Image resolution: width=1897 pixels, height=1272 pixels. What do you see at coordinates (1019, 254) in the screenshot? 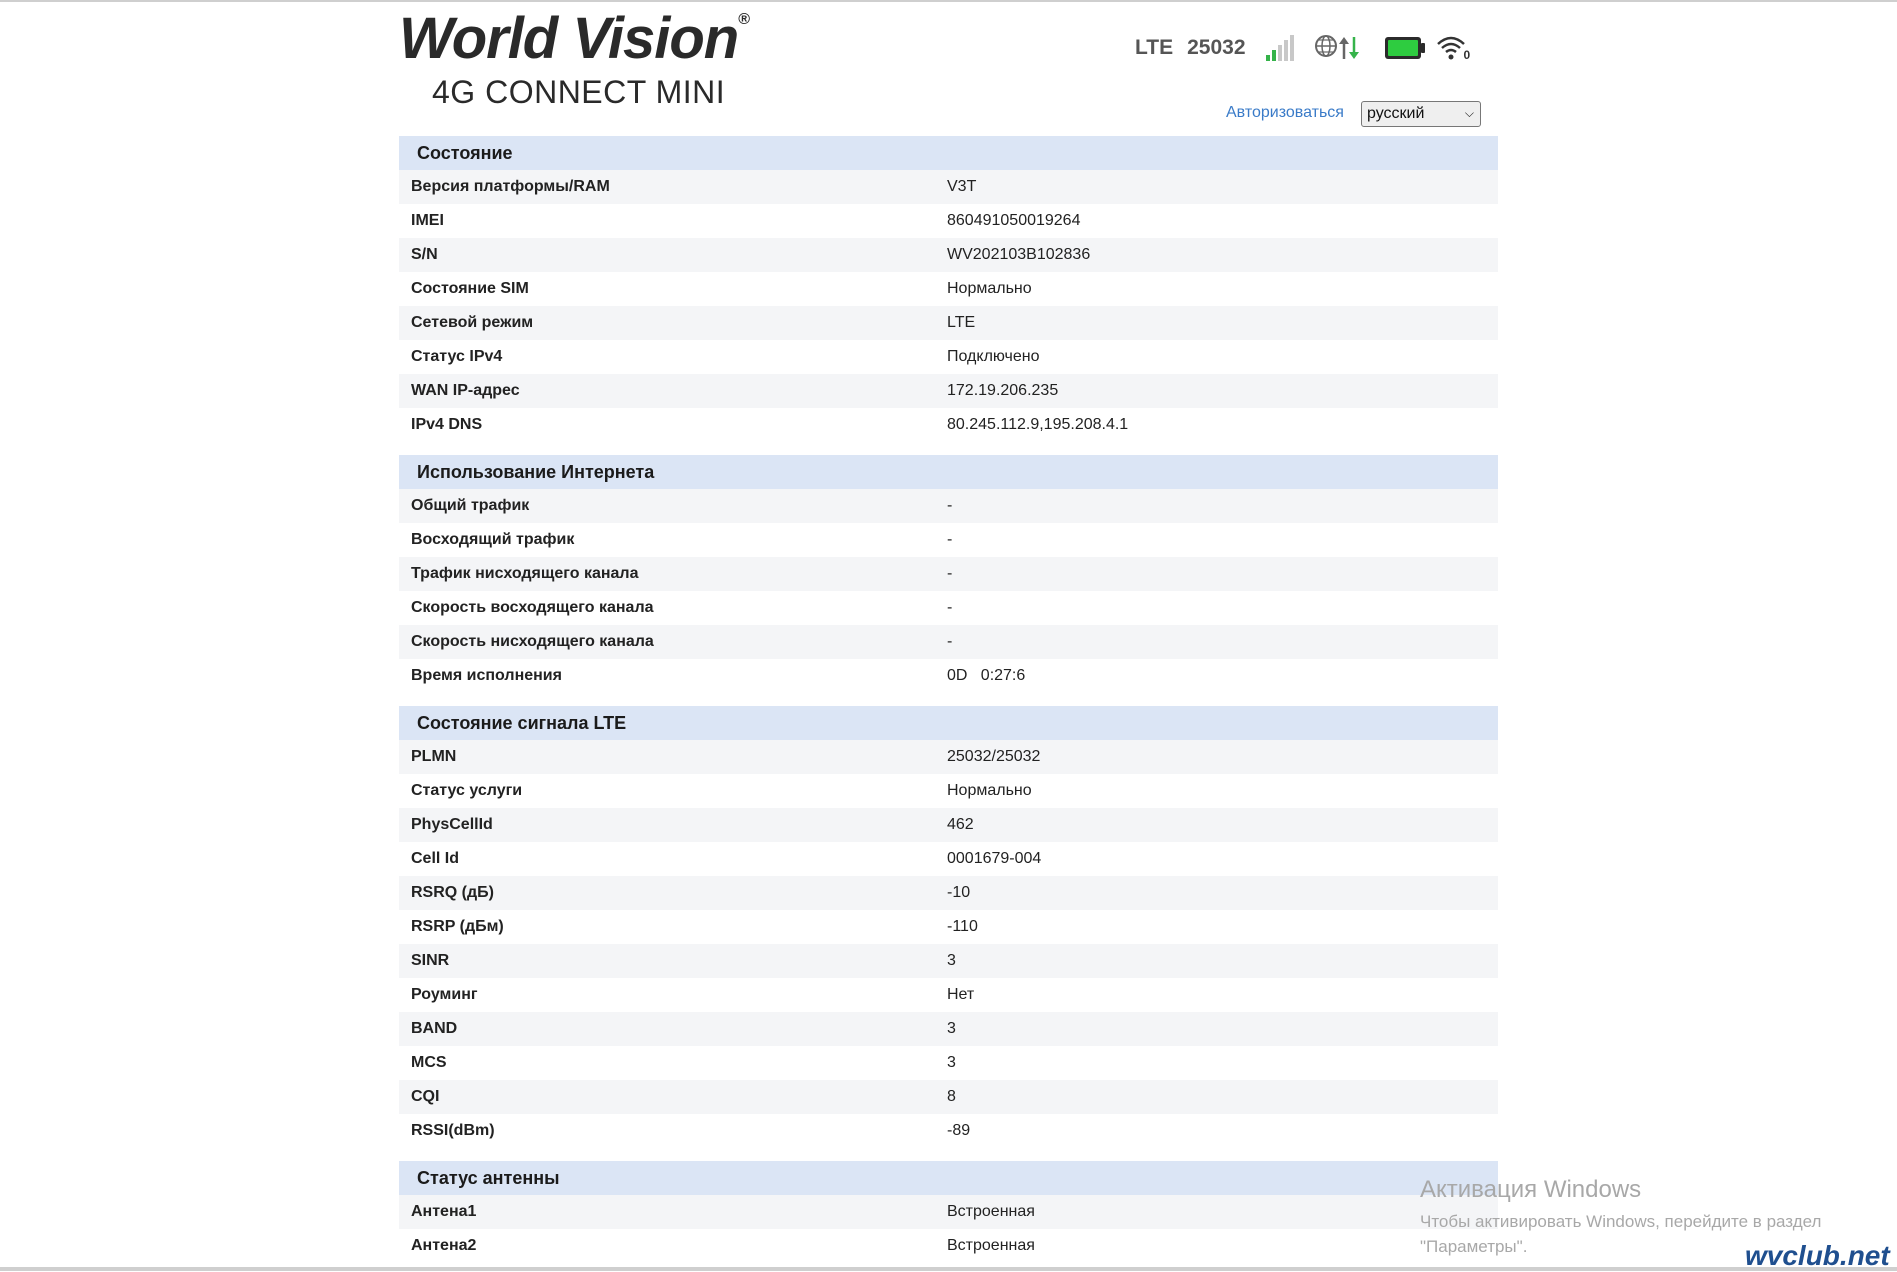
I see `row-value: WV202103B102836` at bounding box center [1019, 254].